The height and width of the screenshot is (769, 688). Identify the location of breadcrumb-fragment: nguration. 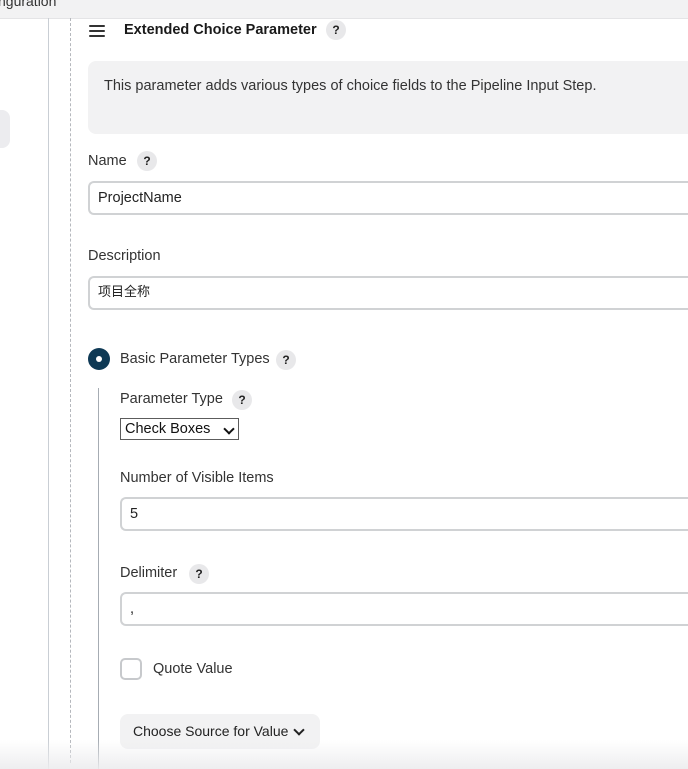
(28, 4).